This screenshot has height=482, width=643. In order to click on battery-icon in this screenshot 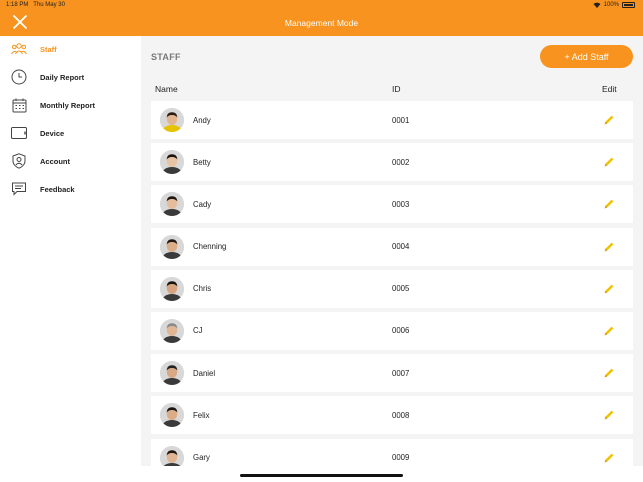, I will do `click(628, 5)`.